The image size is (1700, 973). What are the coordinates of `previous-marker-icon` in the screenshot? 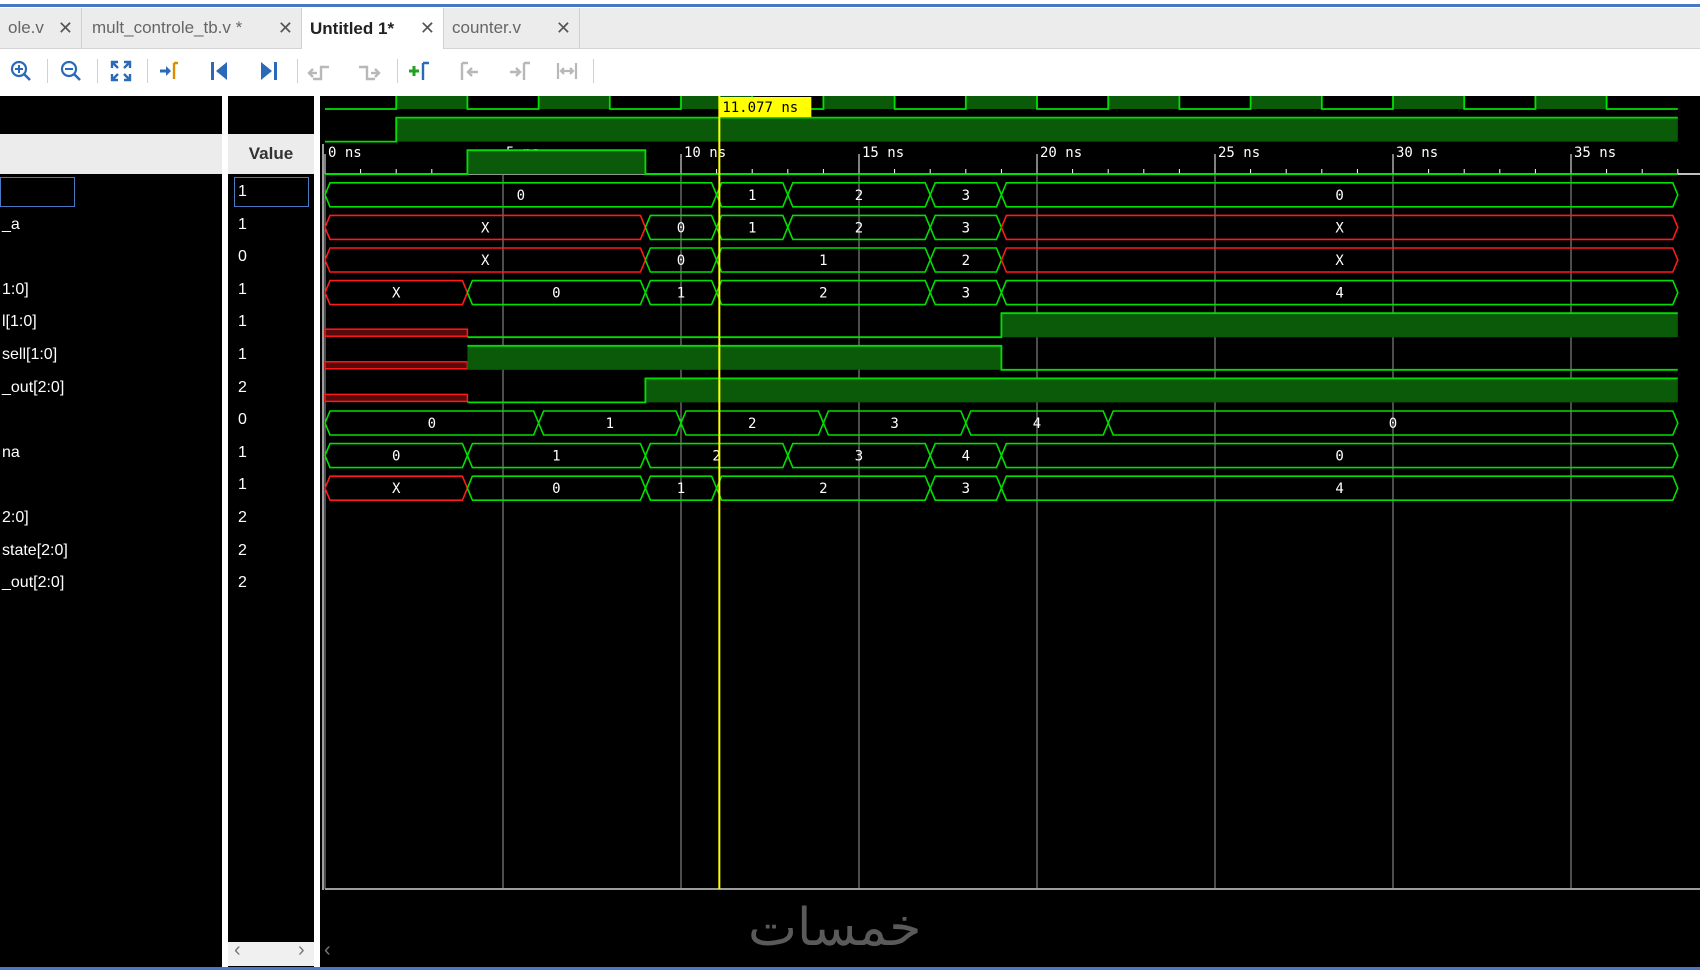 It's located at (469, 71).